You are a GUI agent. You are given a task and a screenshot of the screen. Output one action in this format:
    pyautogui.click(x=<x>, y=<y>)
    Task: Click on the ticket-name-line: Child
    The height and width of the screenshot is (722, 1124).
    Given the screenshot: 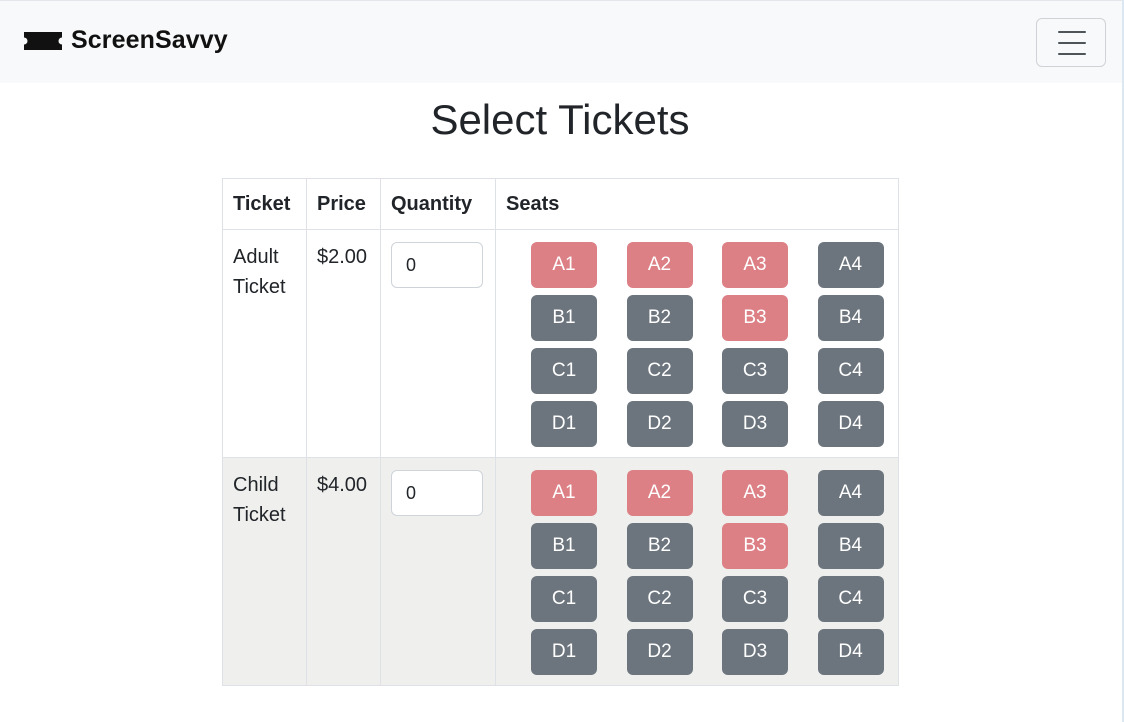 What is the action you would take?
    pyautogui.click(x=256, y=485)
    